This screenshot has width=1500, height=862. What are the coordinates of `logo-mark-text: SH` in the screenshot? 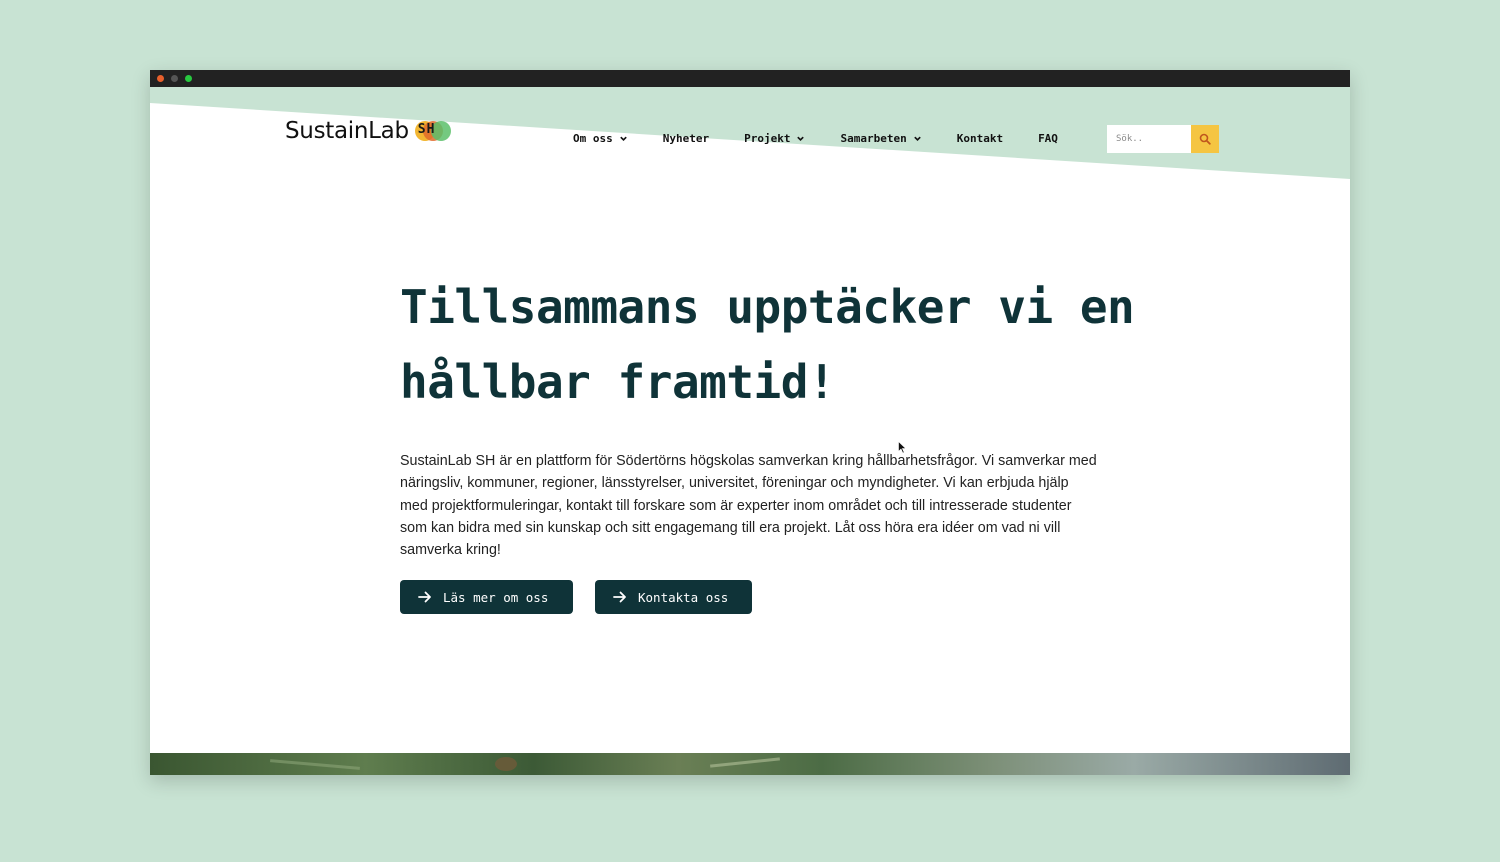 It's located at (426, 129).